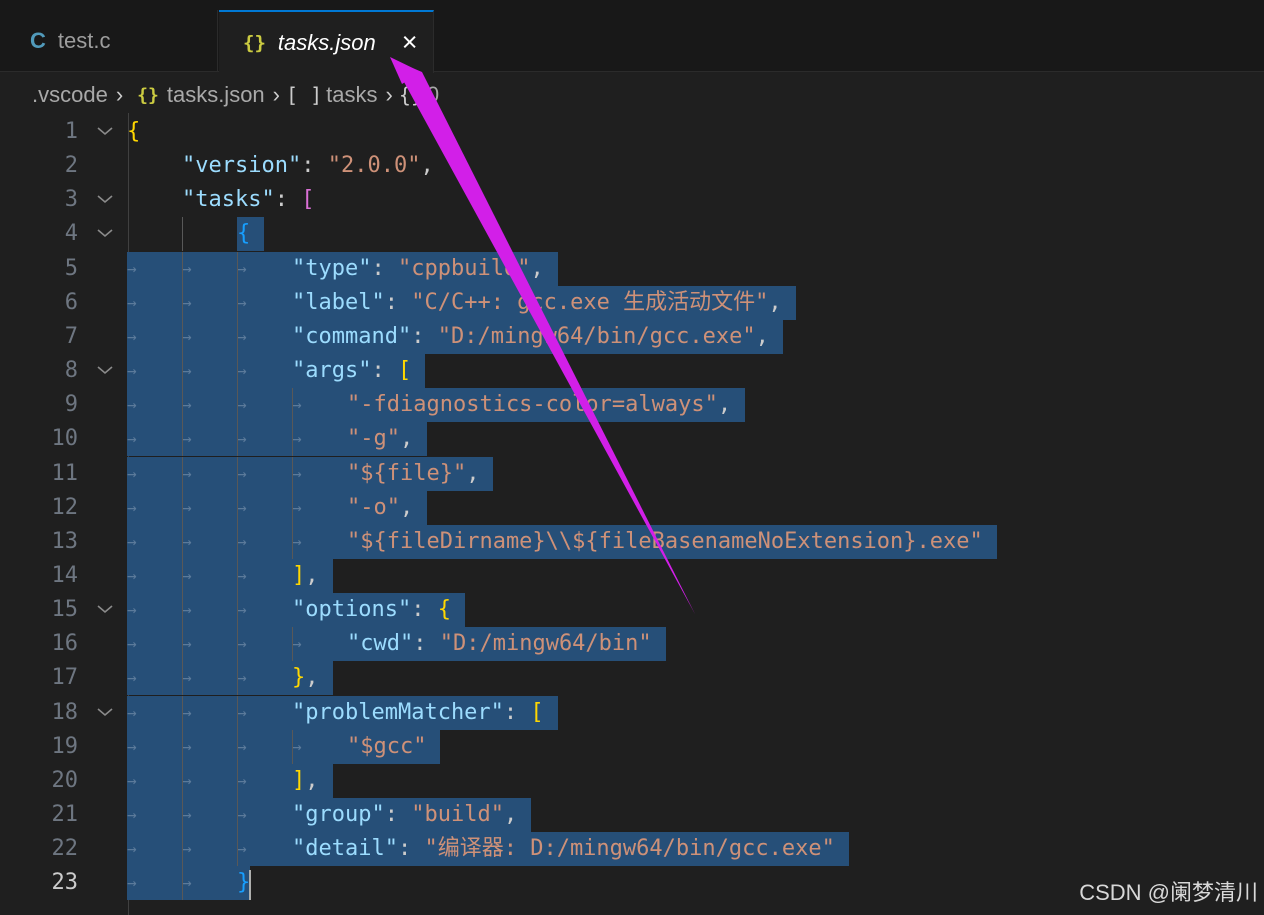  What do you see at coordinates (352, 610) in the screenshot?
I see `code-token: "options"` at bounding box center [352, 610].